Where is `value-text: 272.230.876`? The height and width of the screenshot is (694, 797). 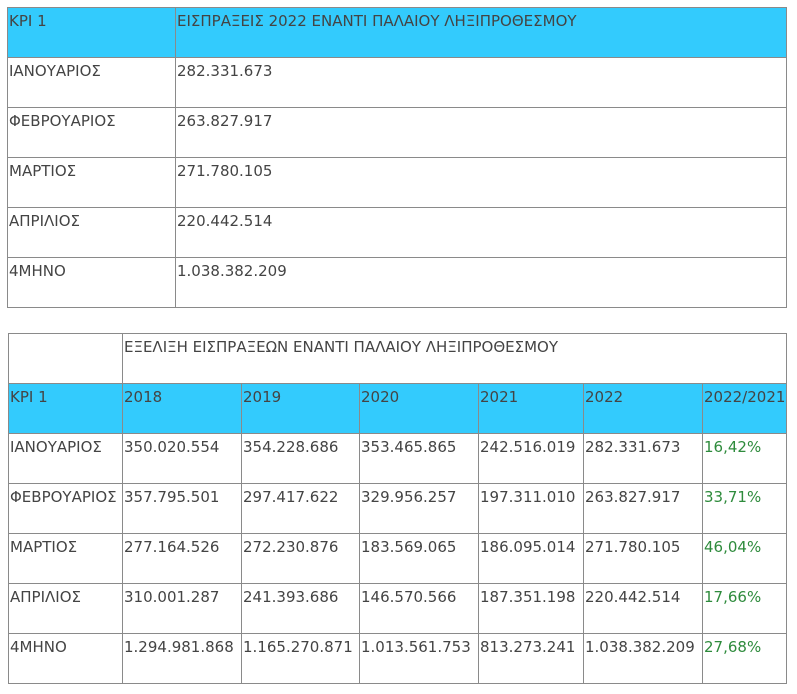
value-text: 272.230.876 is located at coordinates (291, 547).